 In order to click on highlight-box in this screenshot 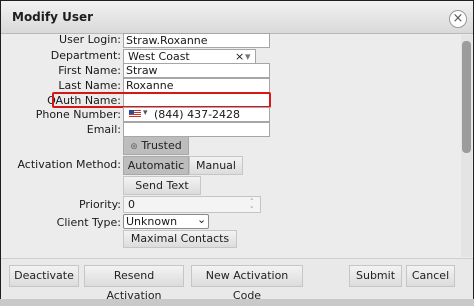, I will do `click(161, 100)`.